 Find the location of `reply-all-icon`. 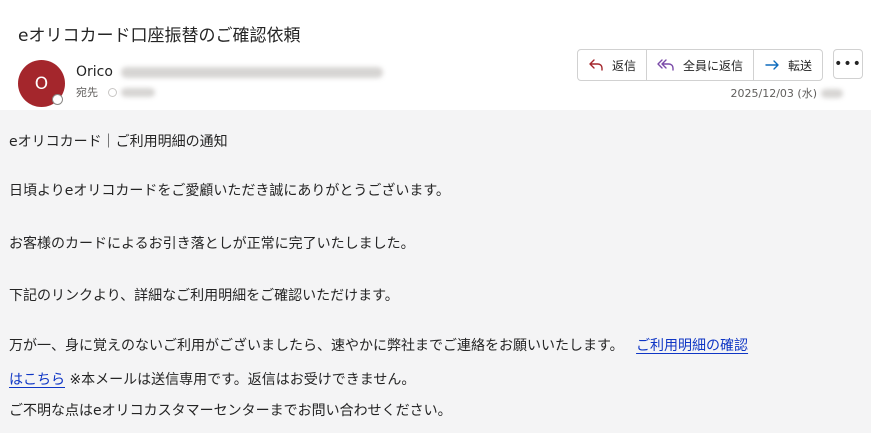

reply-all-icon is located at coordinates (665, 65).